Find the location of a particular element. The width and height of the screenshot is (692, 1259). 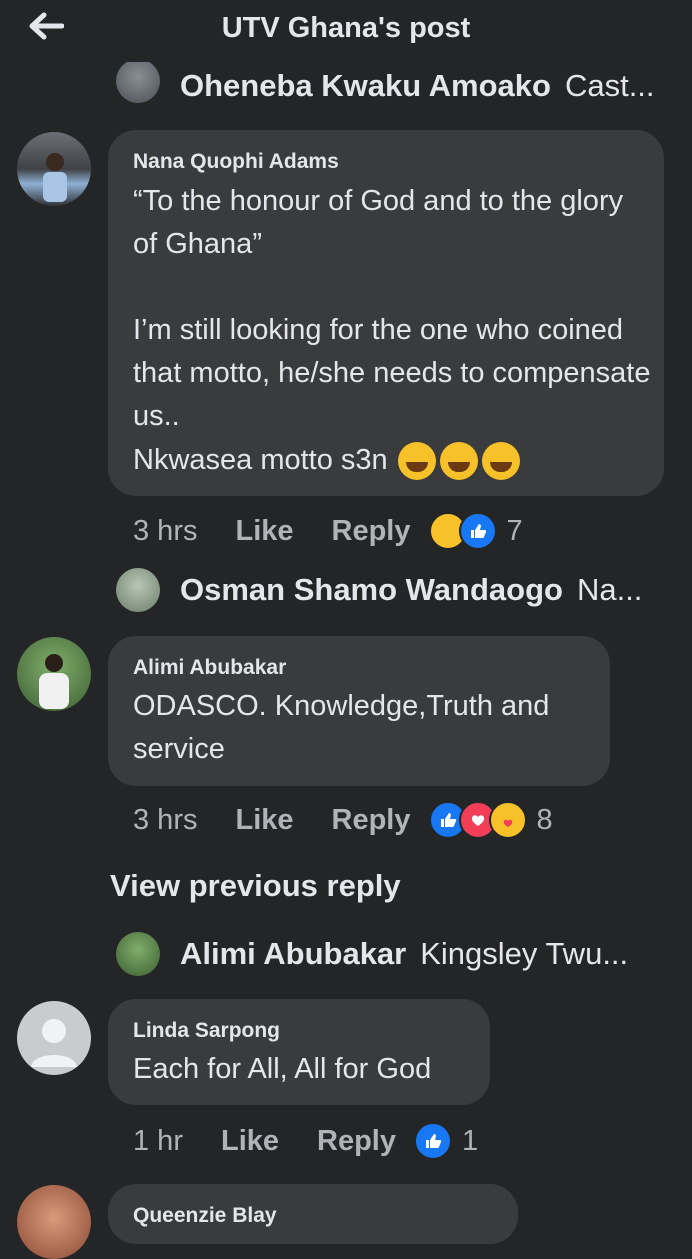

comment-text: Nkwasea motto s3n is located at coordinates (260, 460).